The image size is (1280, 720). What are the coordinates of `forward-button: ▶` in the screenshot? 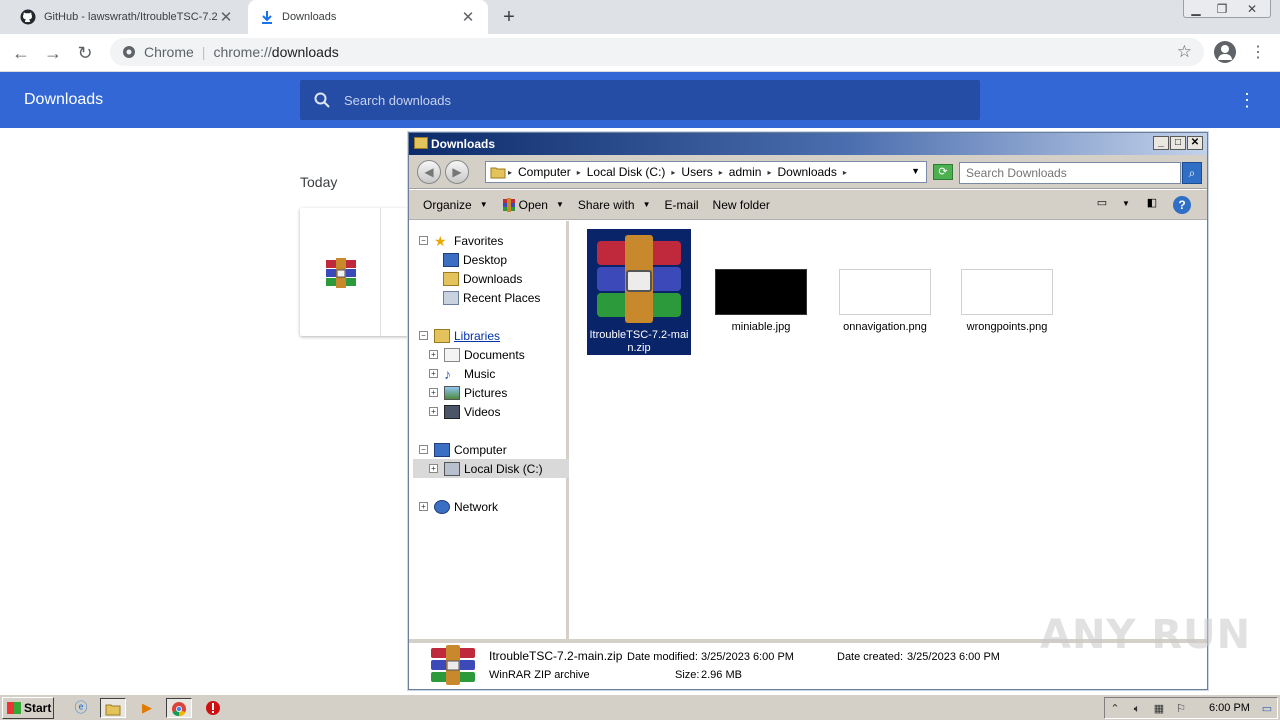 It's located at (457, 172).